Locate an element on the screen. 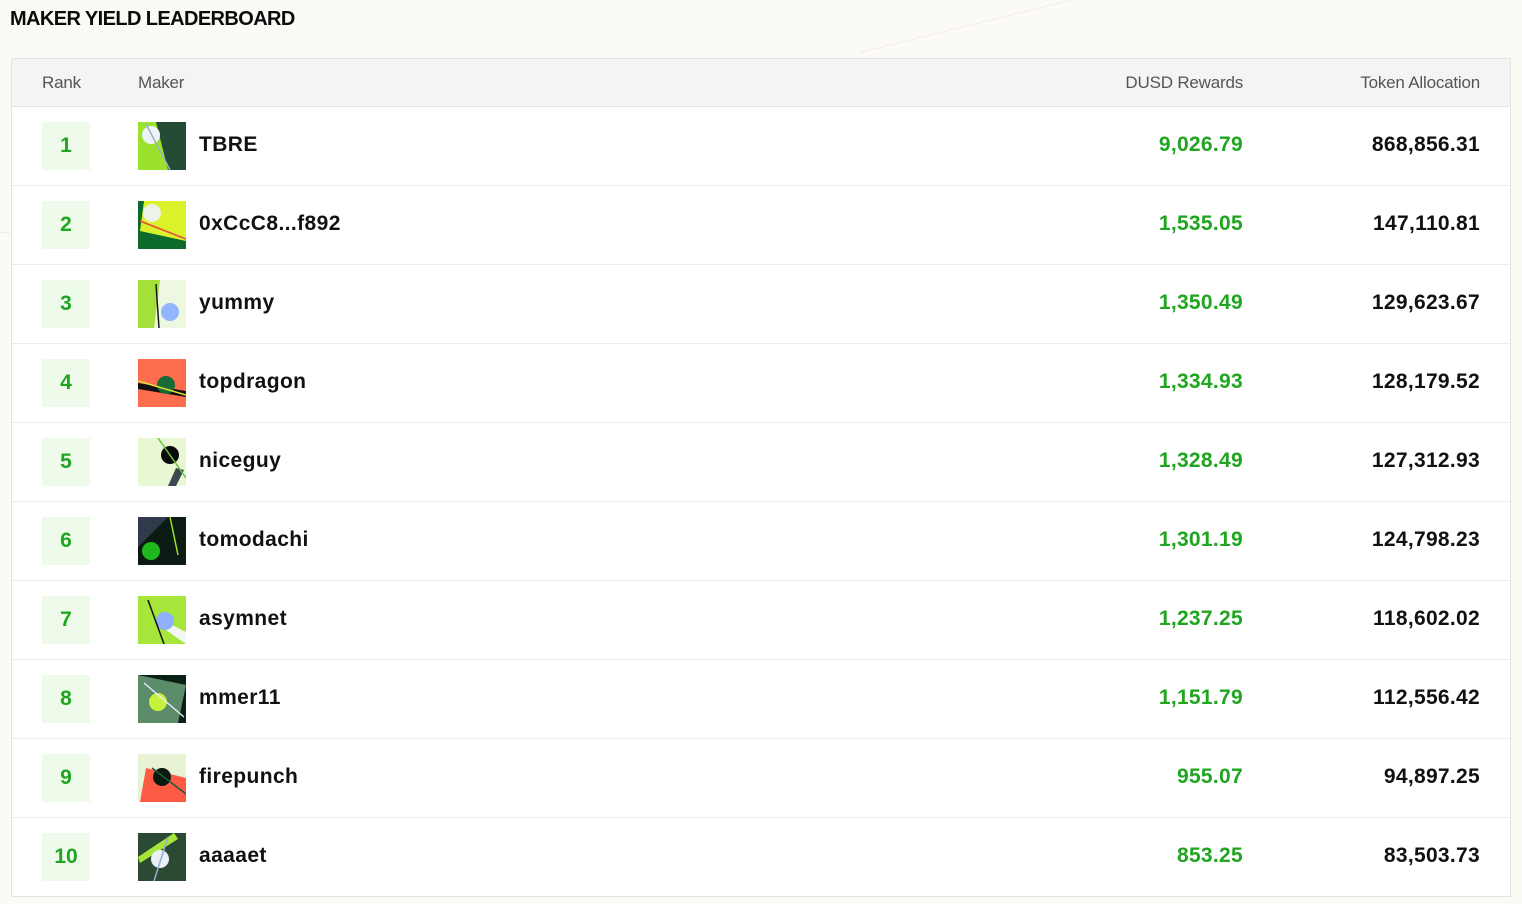 The height and width of the screenshot is (904, 1522). rank-badge: 2 is located at coordinates (66, 225).